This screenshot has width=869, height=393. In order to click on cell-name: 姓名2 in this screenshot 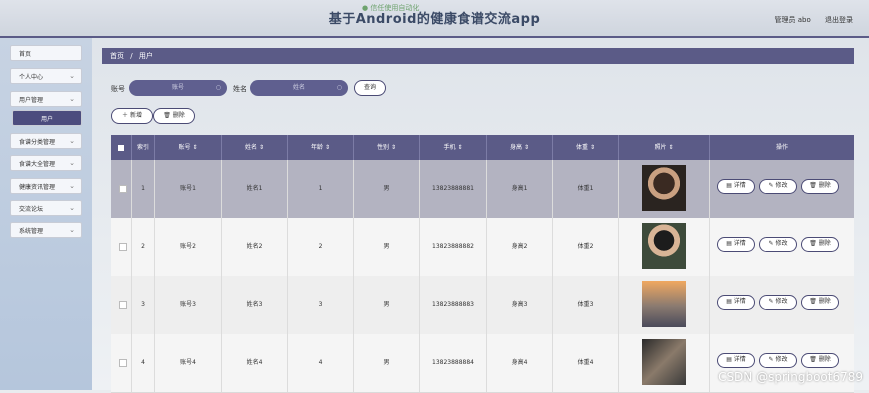, I will do `click(255, 247)`.